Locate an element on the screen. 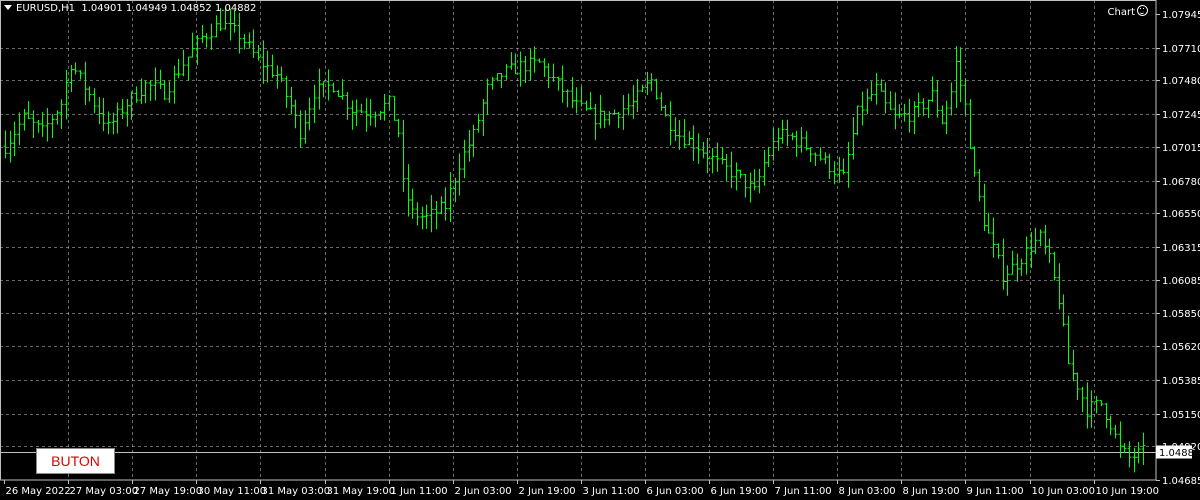 This screenshot has width=1200, height=500. chart-label-text: Chart is located at coordinates (1121, 12).